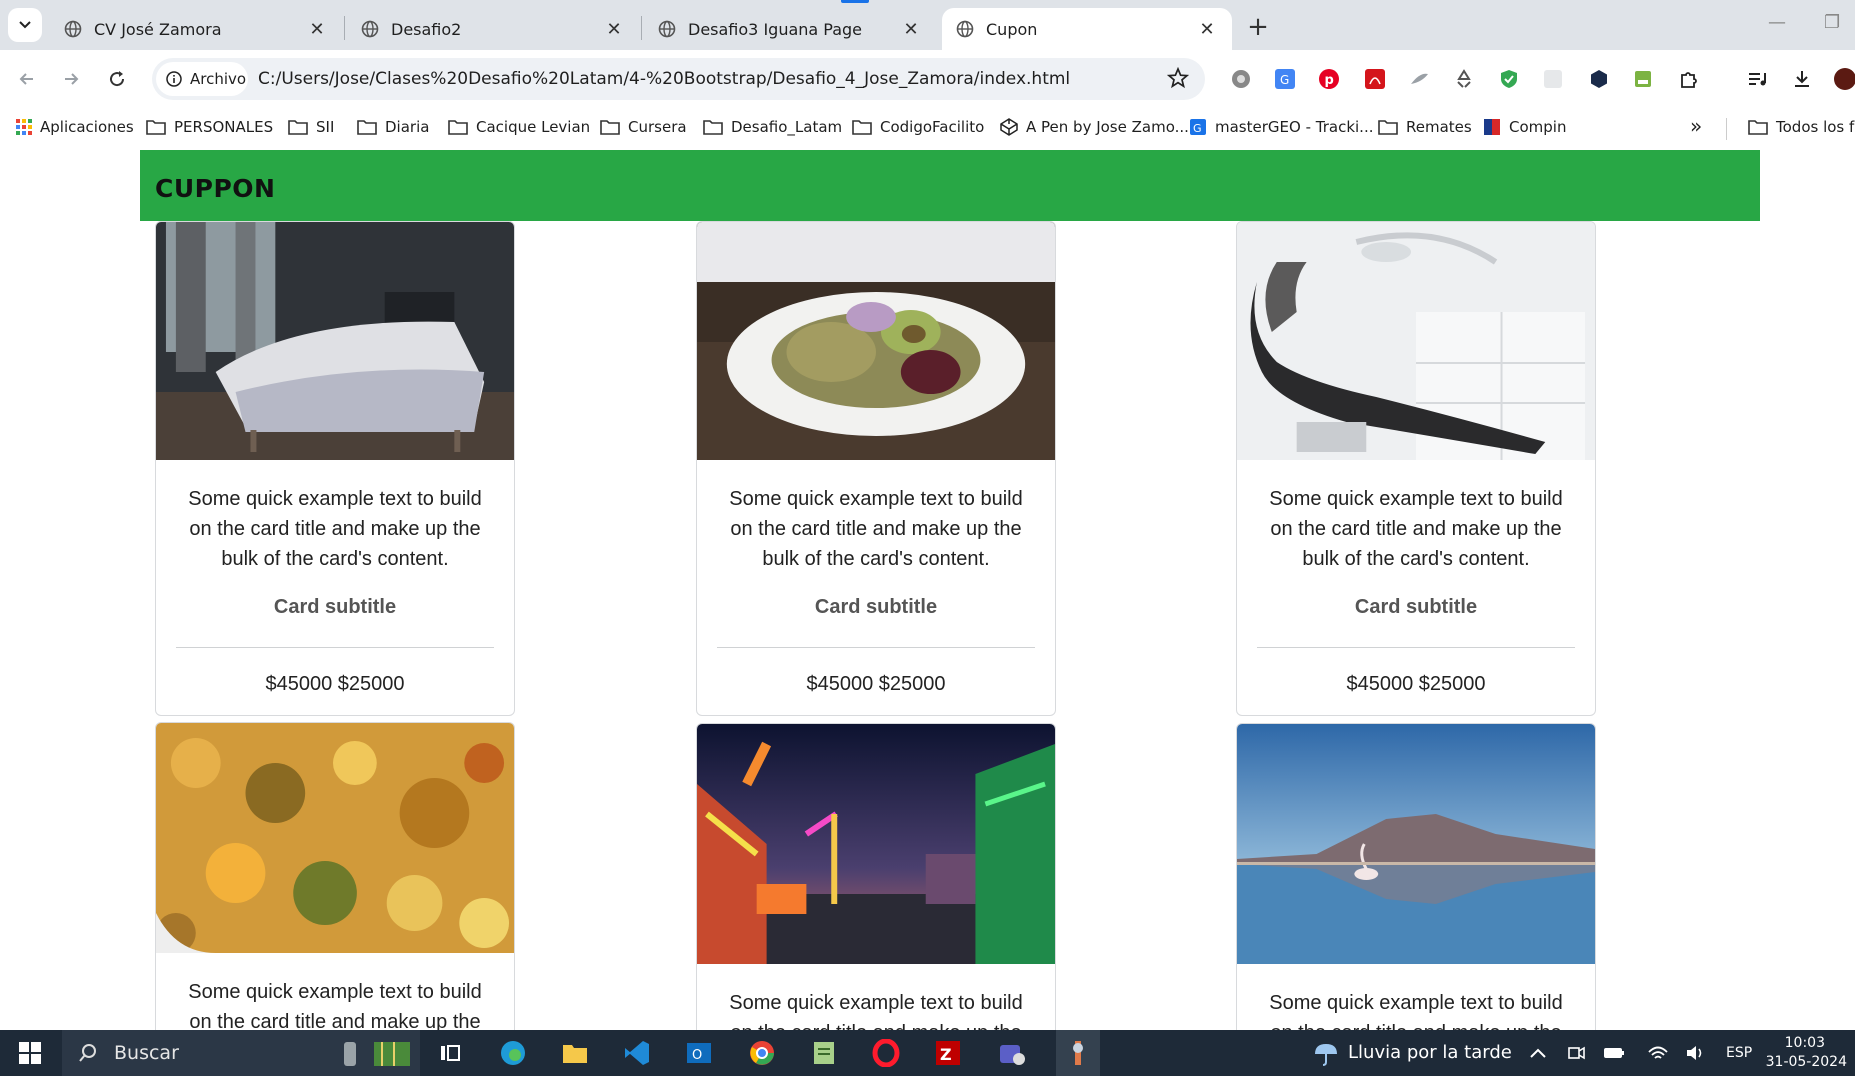 The width and height of the screenshot is (1855, 1076). Describe the element at coordinates (575, 1053) in the screenshot. I see `file-explorer-icon` at that location.